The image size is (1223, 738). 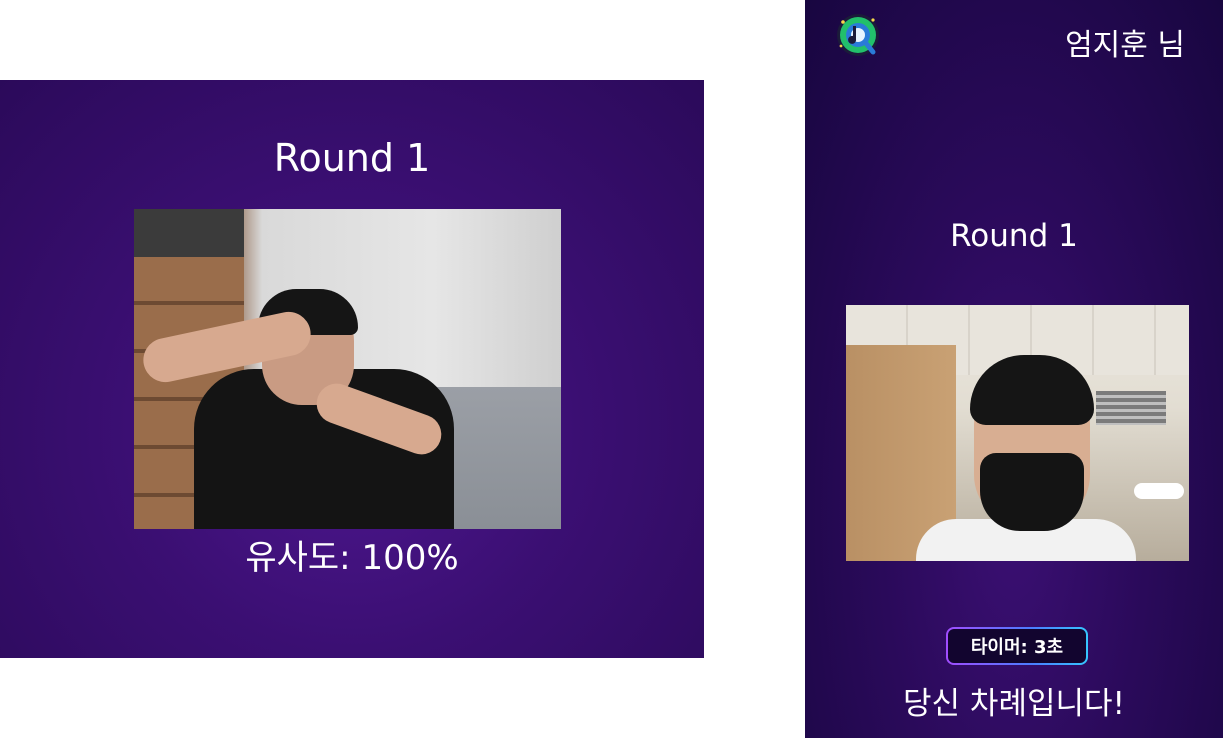 I want to click on timer-badge: 타이머: 3초, so click(x=1017, y=646).